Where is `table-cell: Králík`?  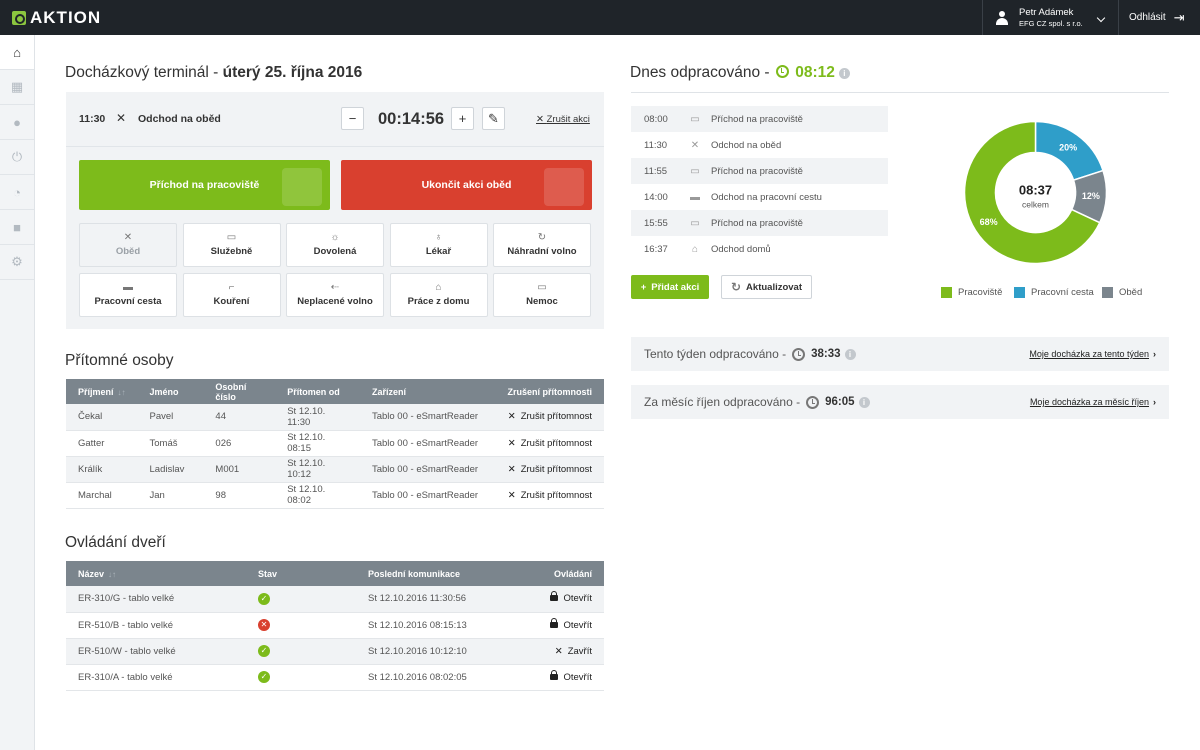
table-cell: Králík is located at coordinates (102, 469).